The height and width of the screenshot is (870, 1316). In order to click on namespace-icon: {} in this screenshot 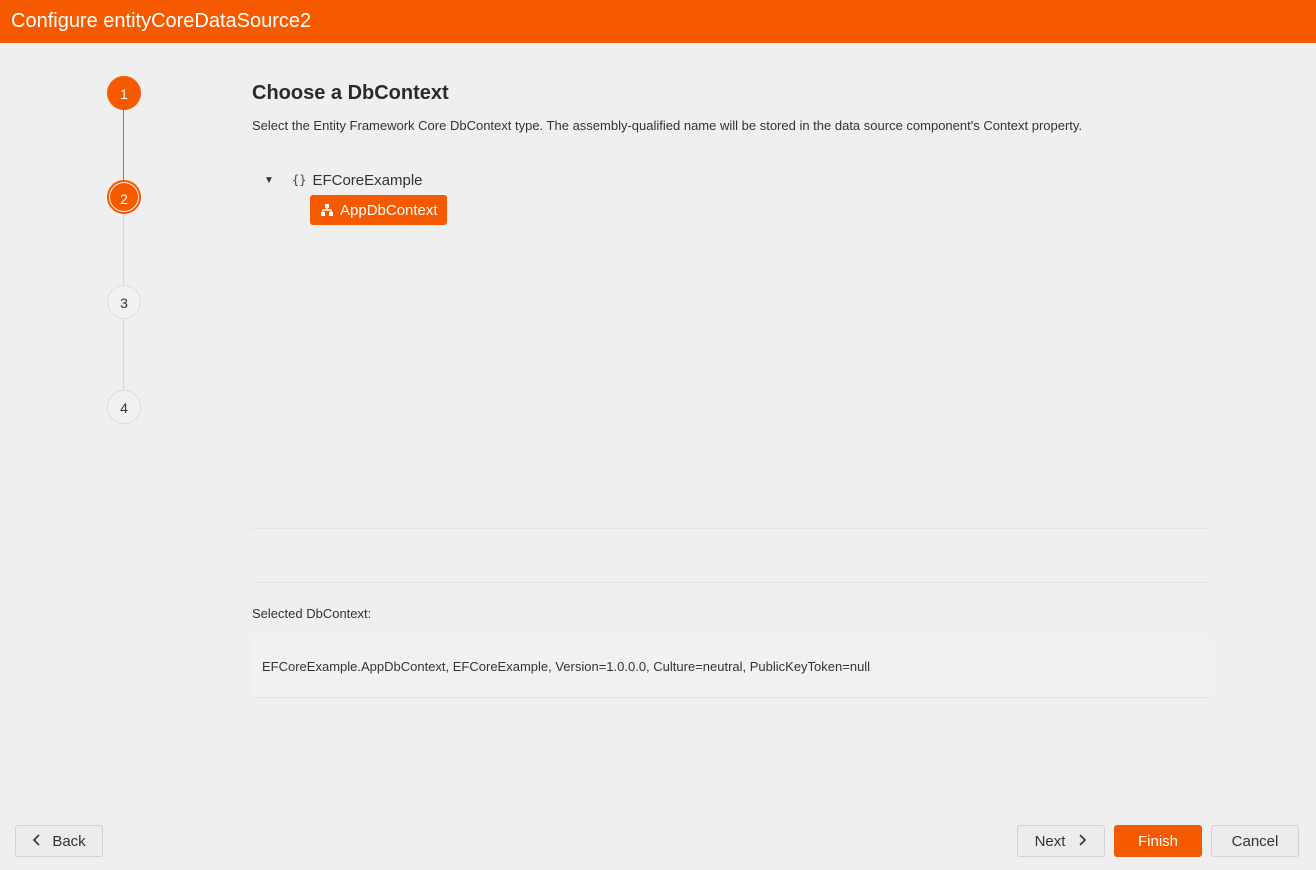, I will do `click(299, 180)`.